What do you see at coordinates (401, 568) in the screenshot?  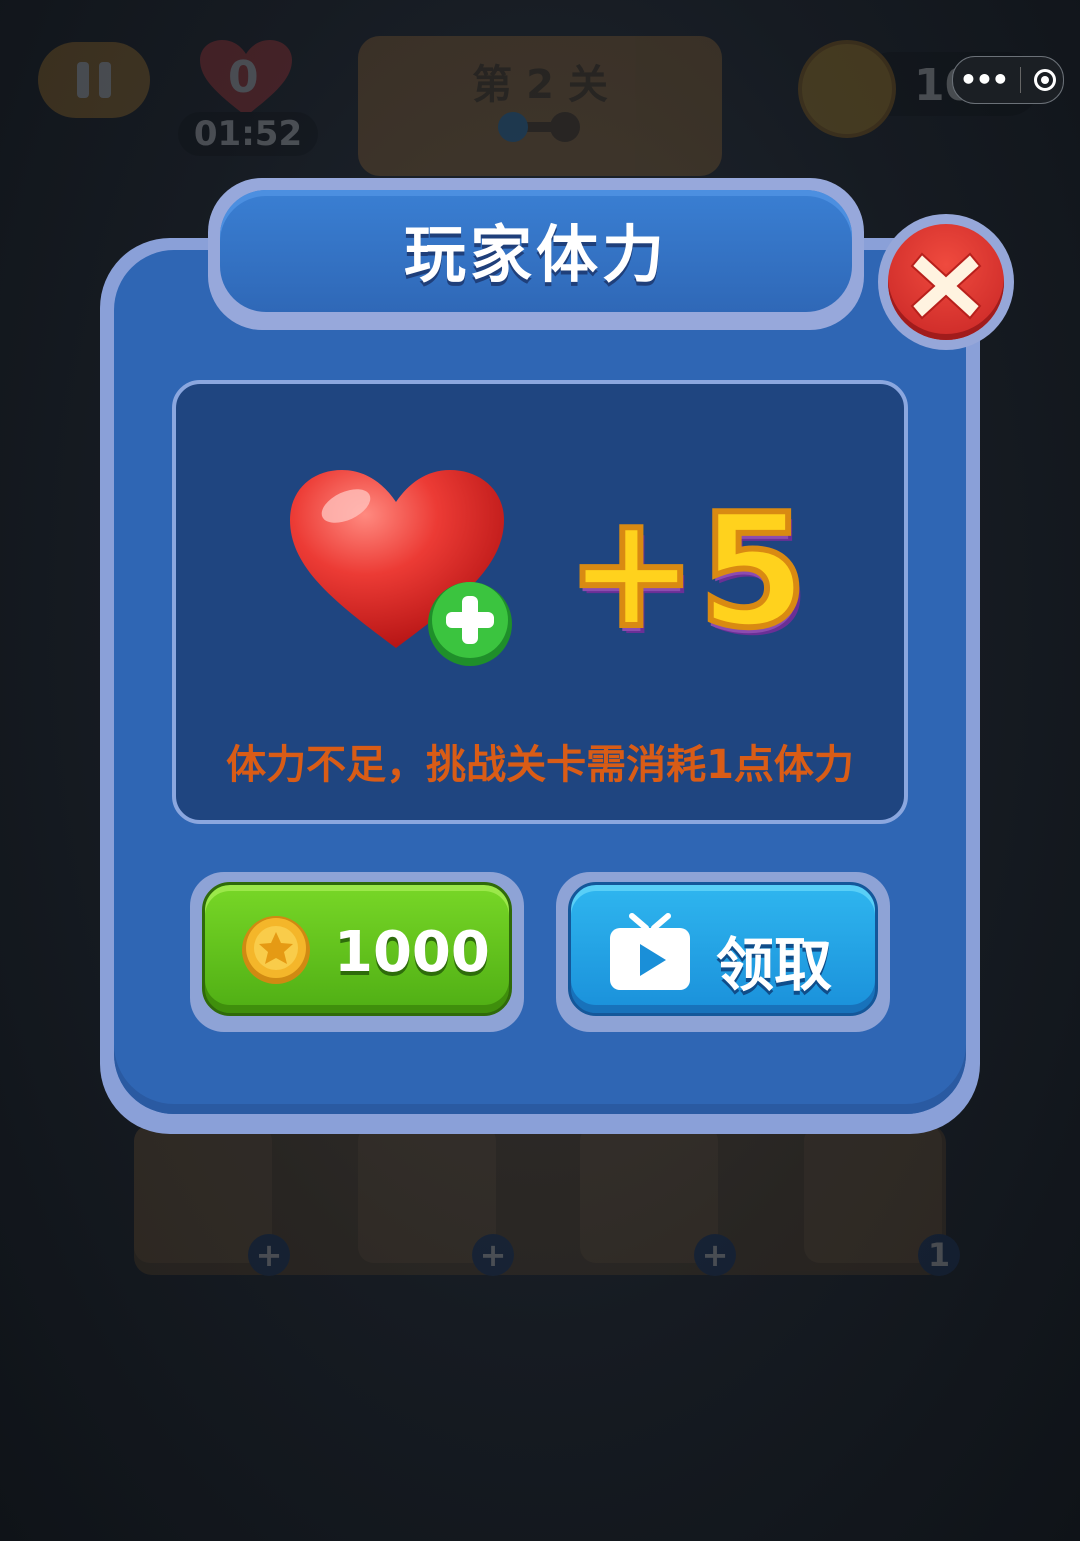 I see `heart-icon` at bounding box center [401, 568].